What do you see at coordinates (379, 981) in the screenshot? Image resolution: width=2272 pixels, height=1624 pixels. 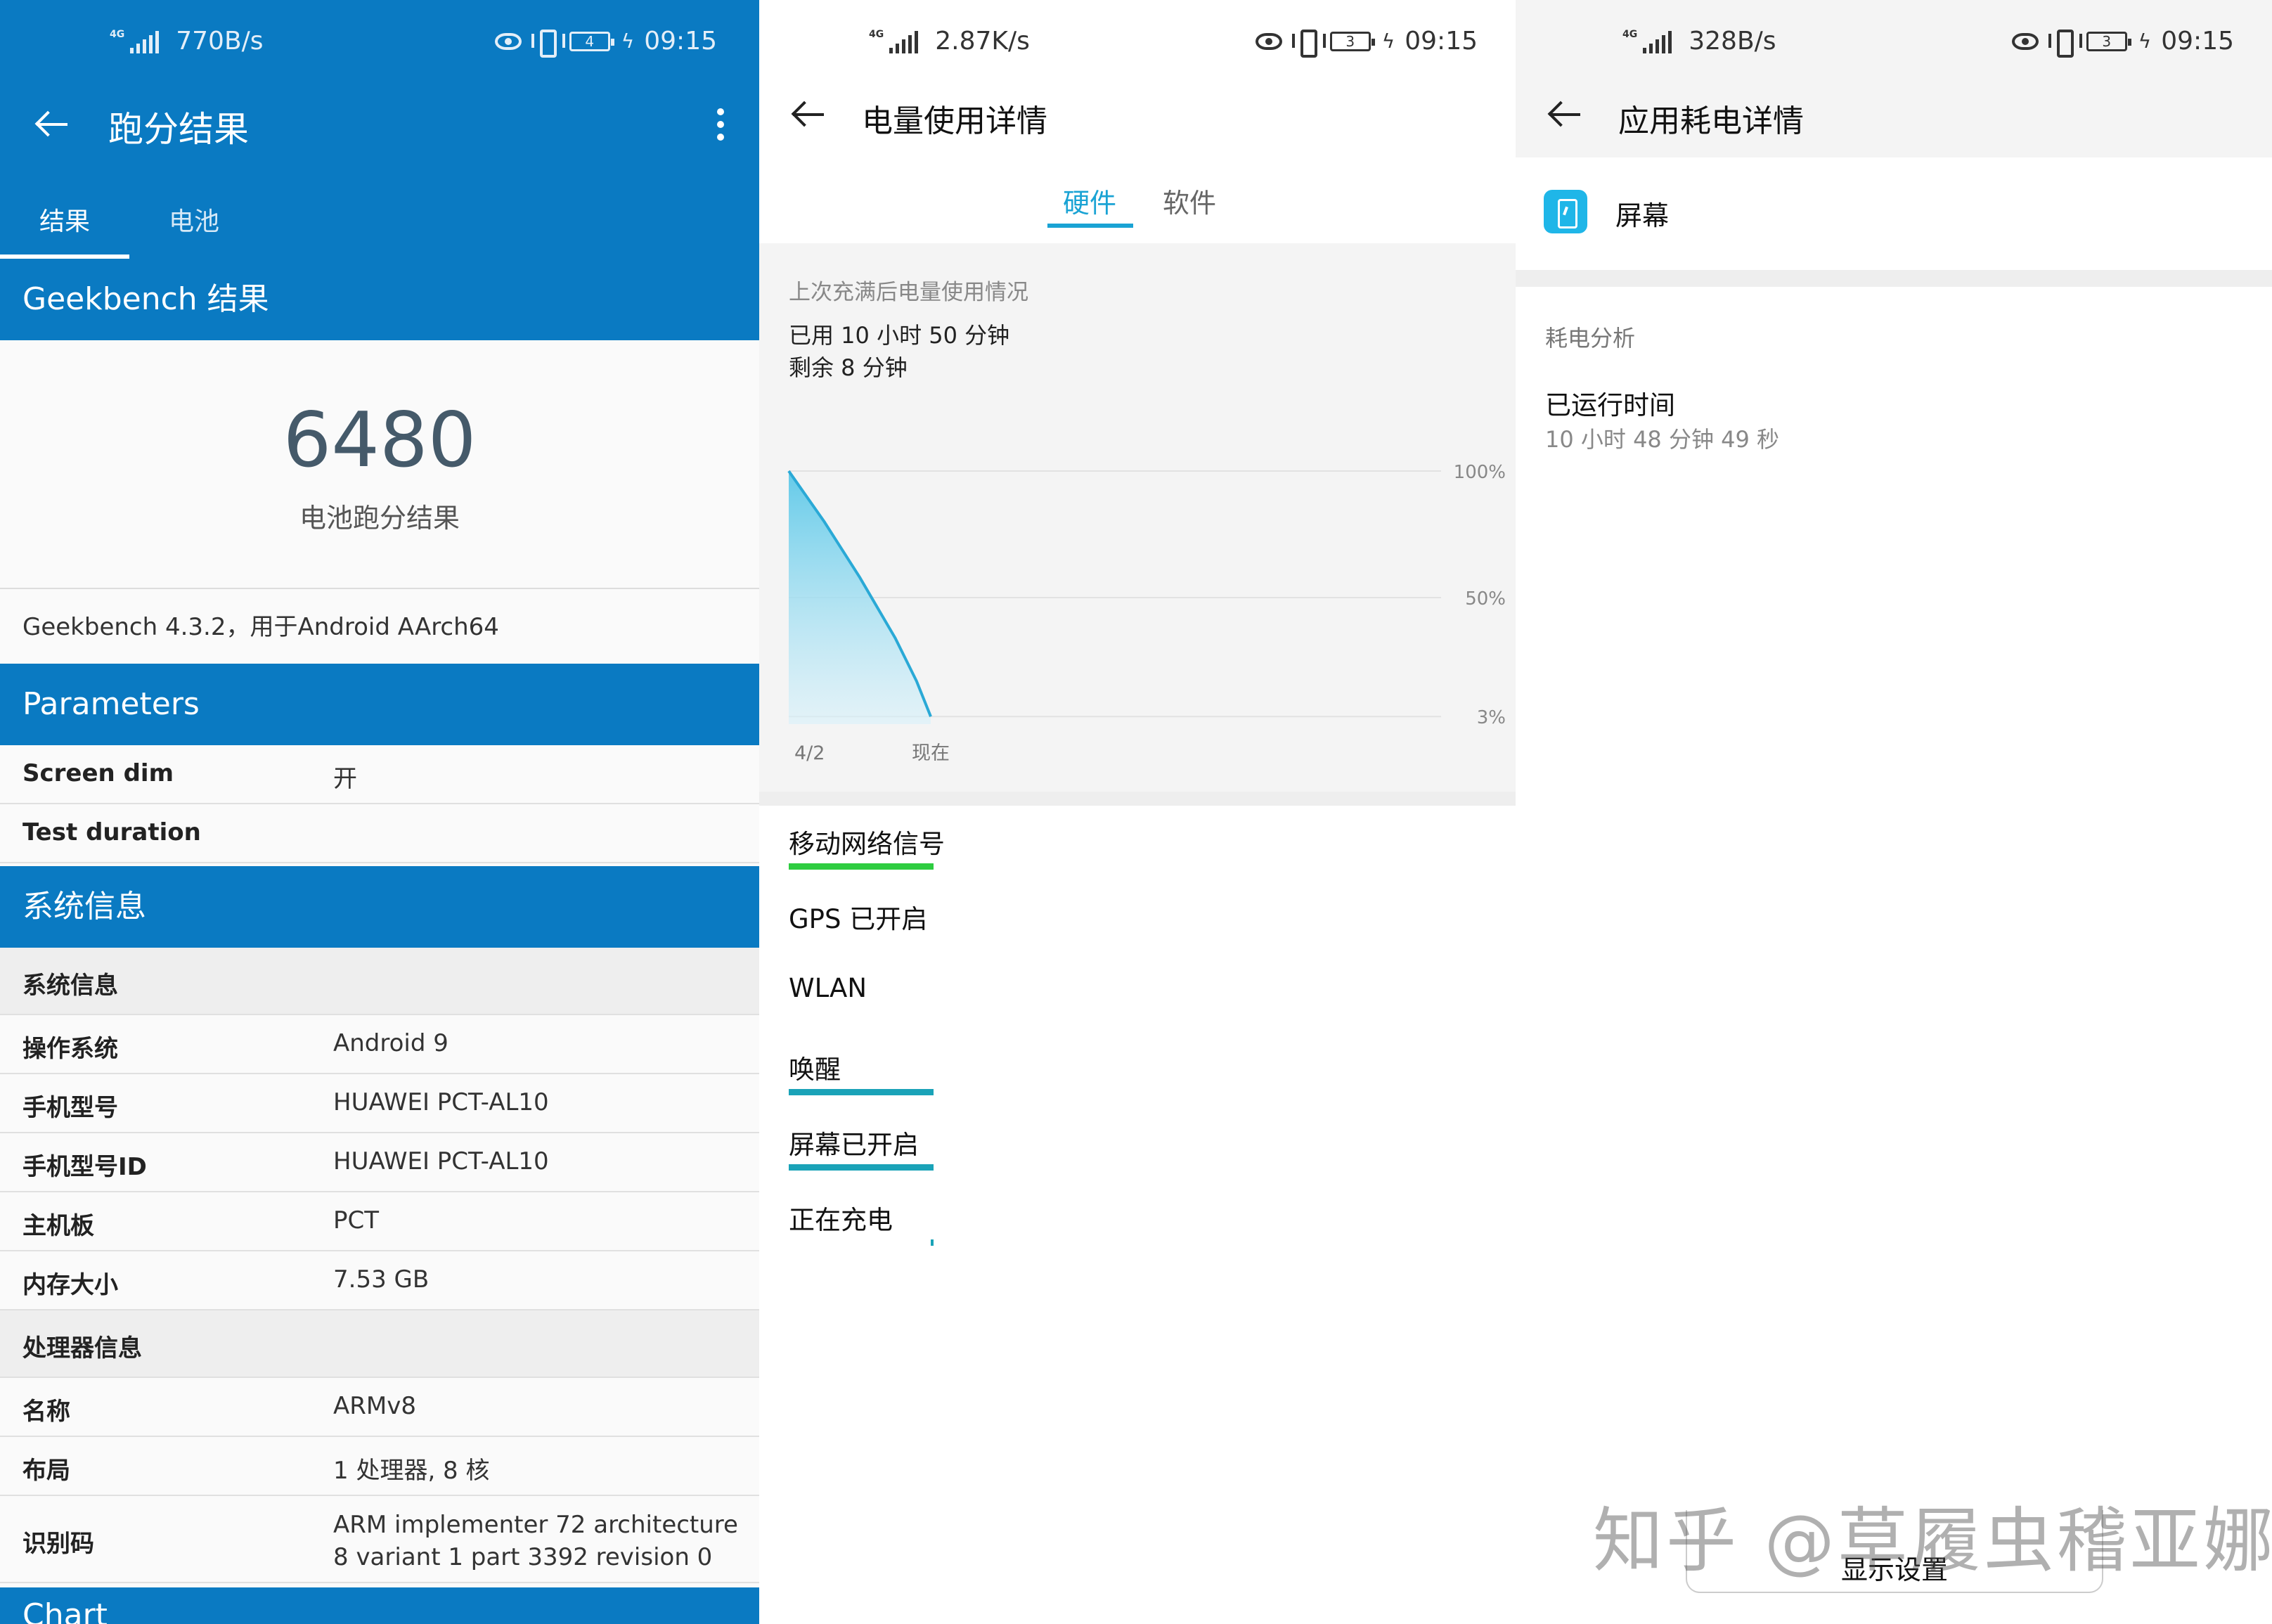 I see `subheader-system: 系统信息` at bounding box center [379, 981].